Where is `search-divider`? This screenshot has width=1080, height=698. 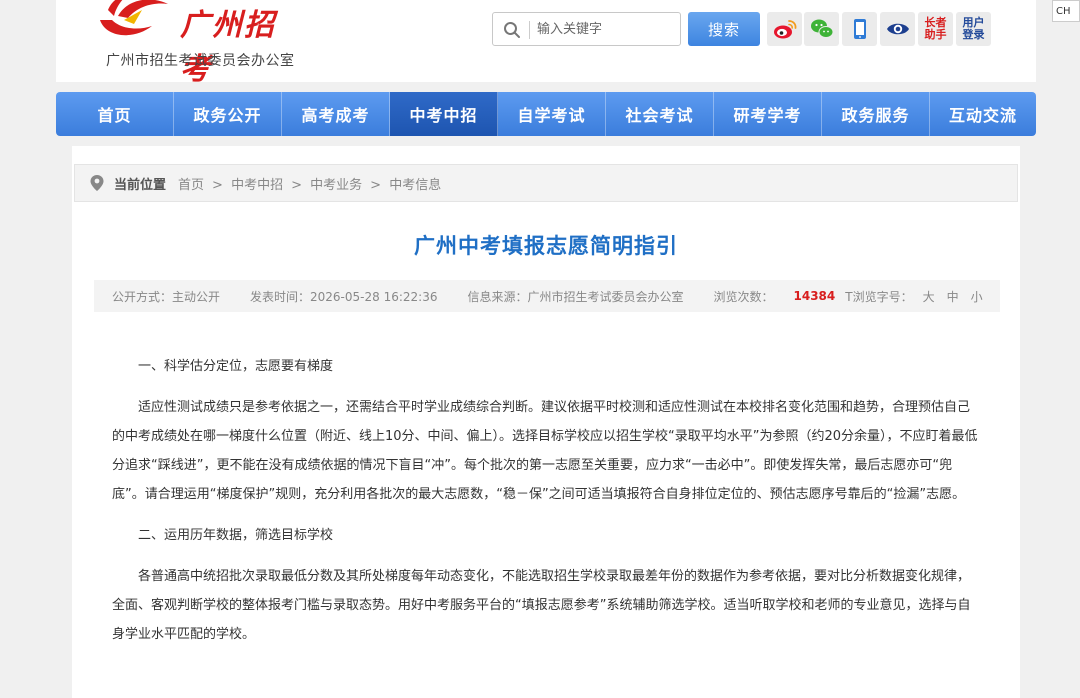 search-divider is located at coordinates (529, 30).